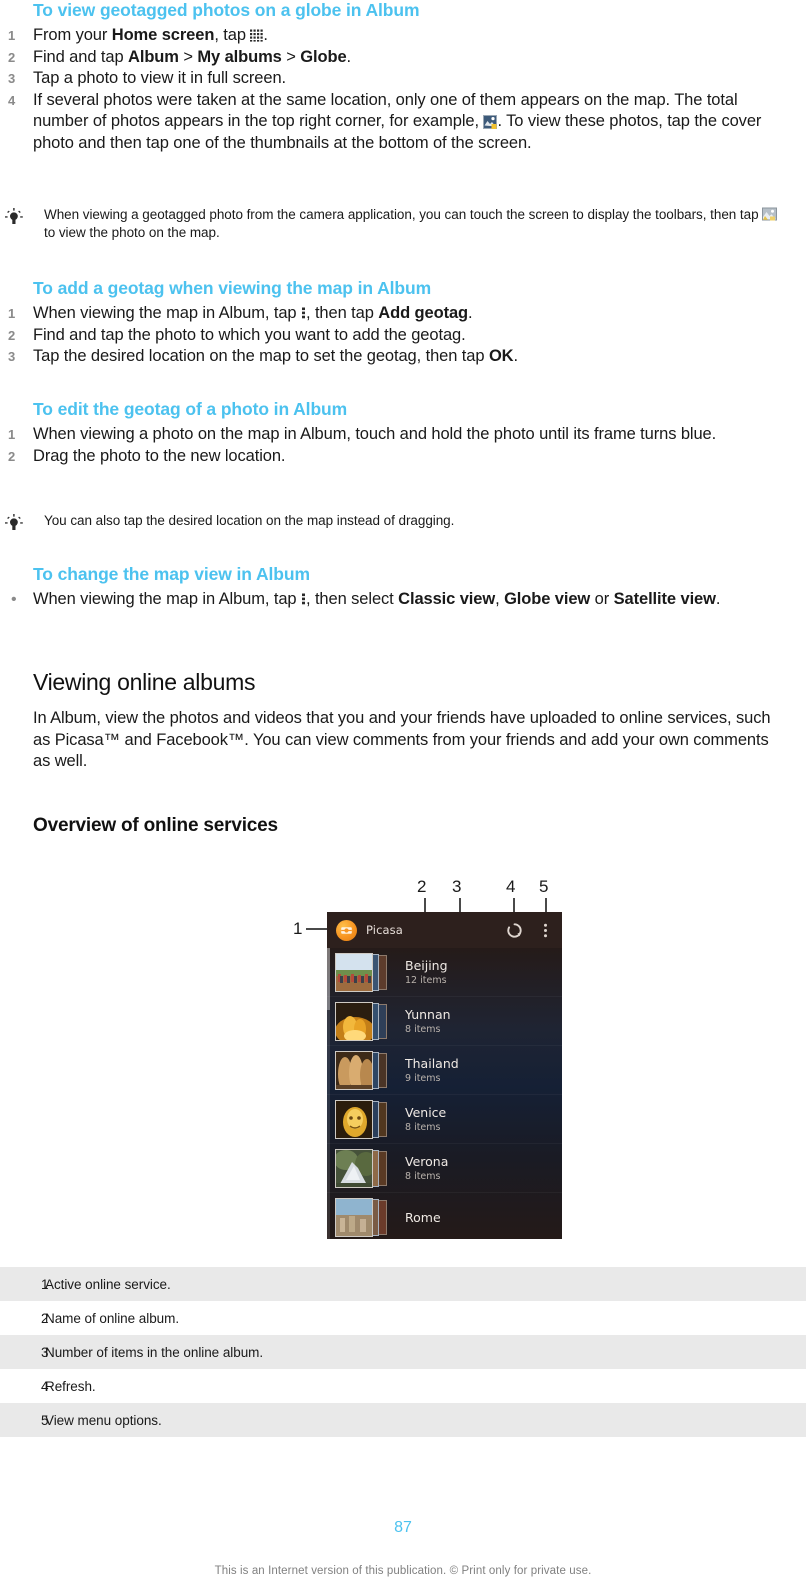 The width and height of the screenshot is (806, 1590). Describe the element at coordinates (444, 1216) in the screenshot. I see `list-item: Rome` at that location.